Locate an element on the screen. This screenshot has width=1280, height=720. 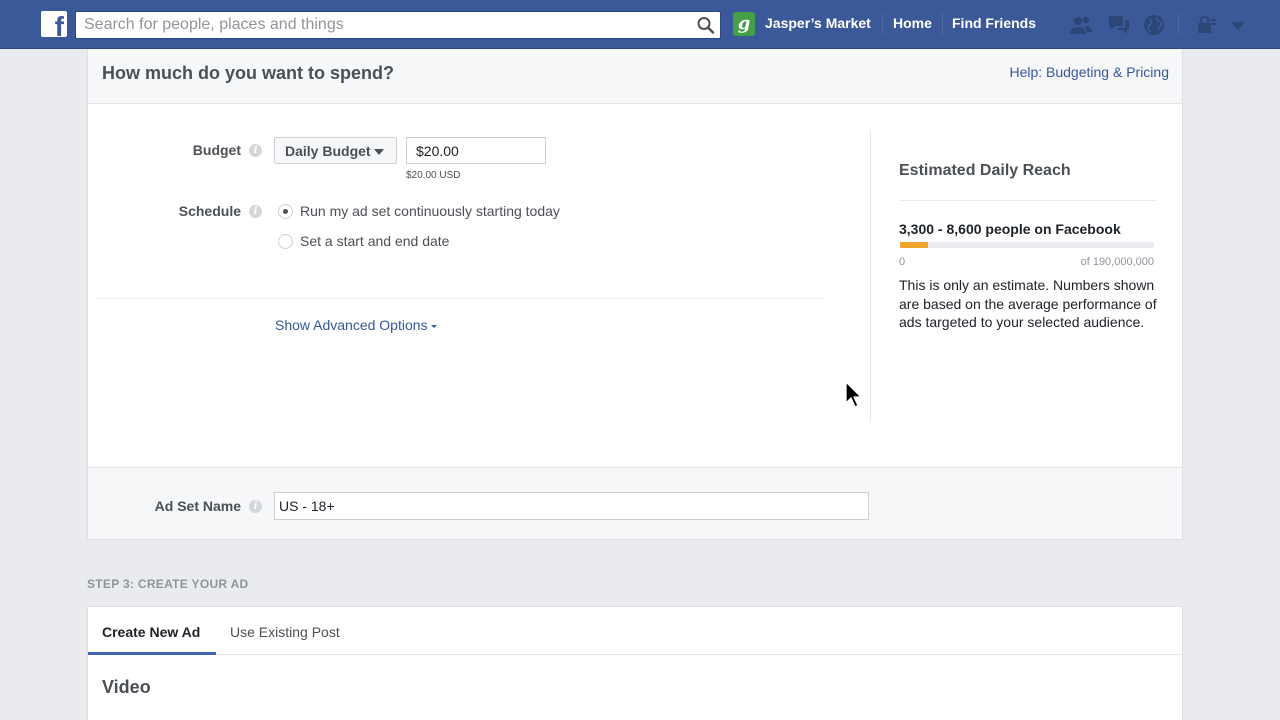
ad-set-name-section: Ad Set Name i is located at coordinates (635, 503).